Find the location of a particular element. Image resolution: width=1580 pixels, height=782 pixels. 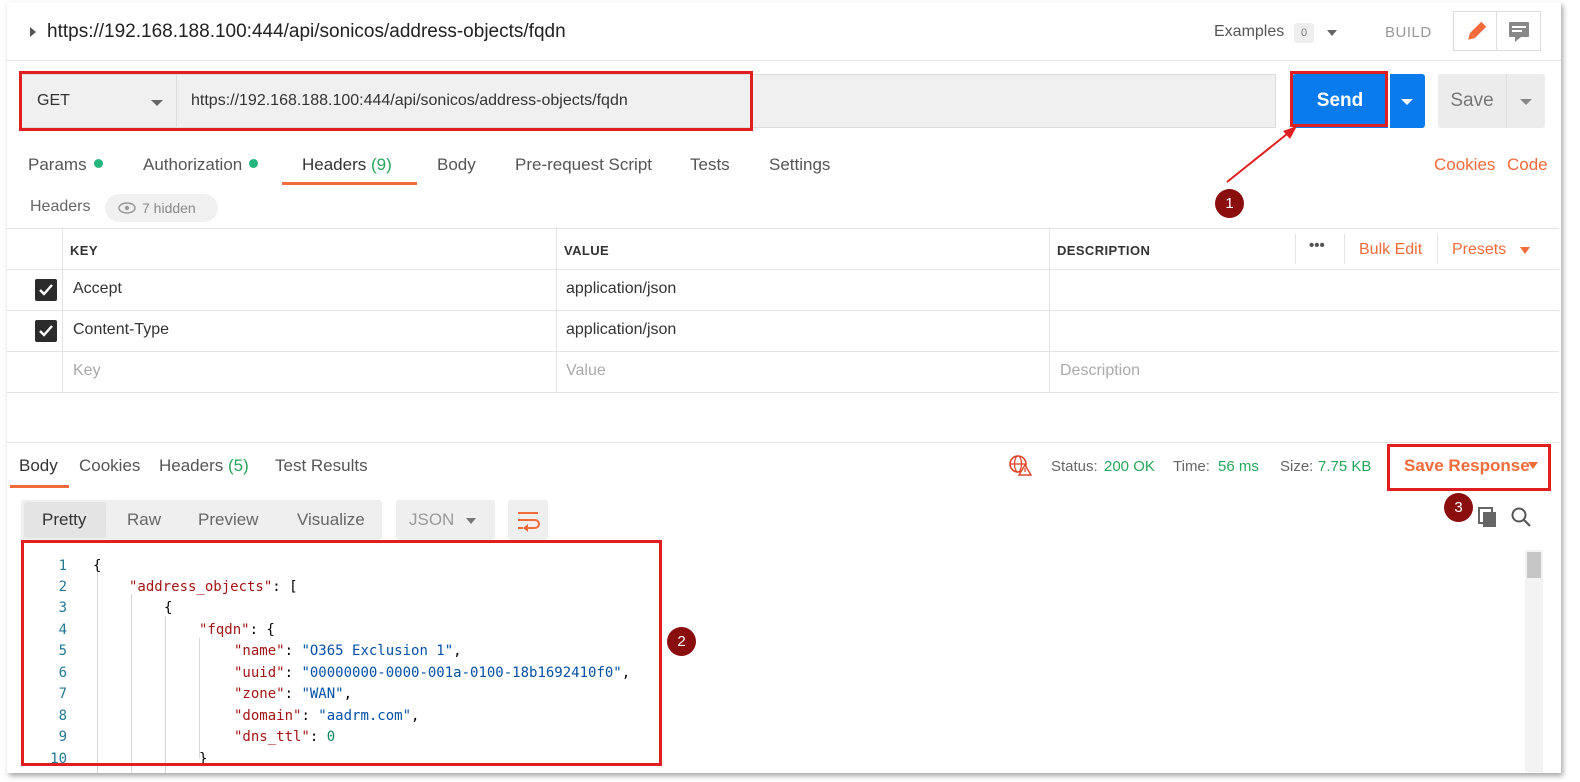

comments-button is located at coordinates (1519, 31).